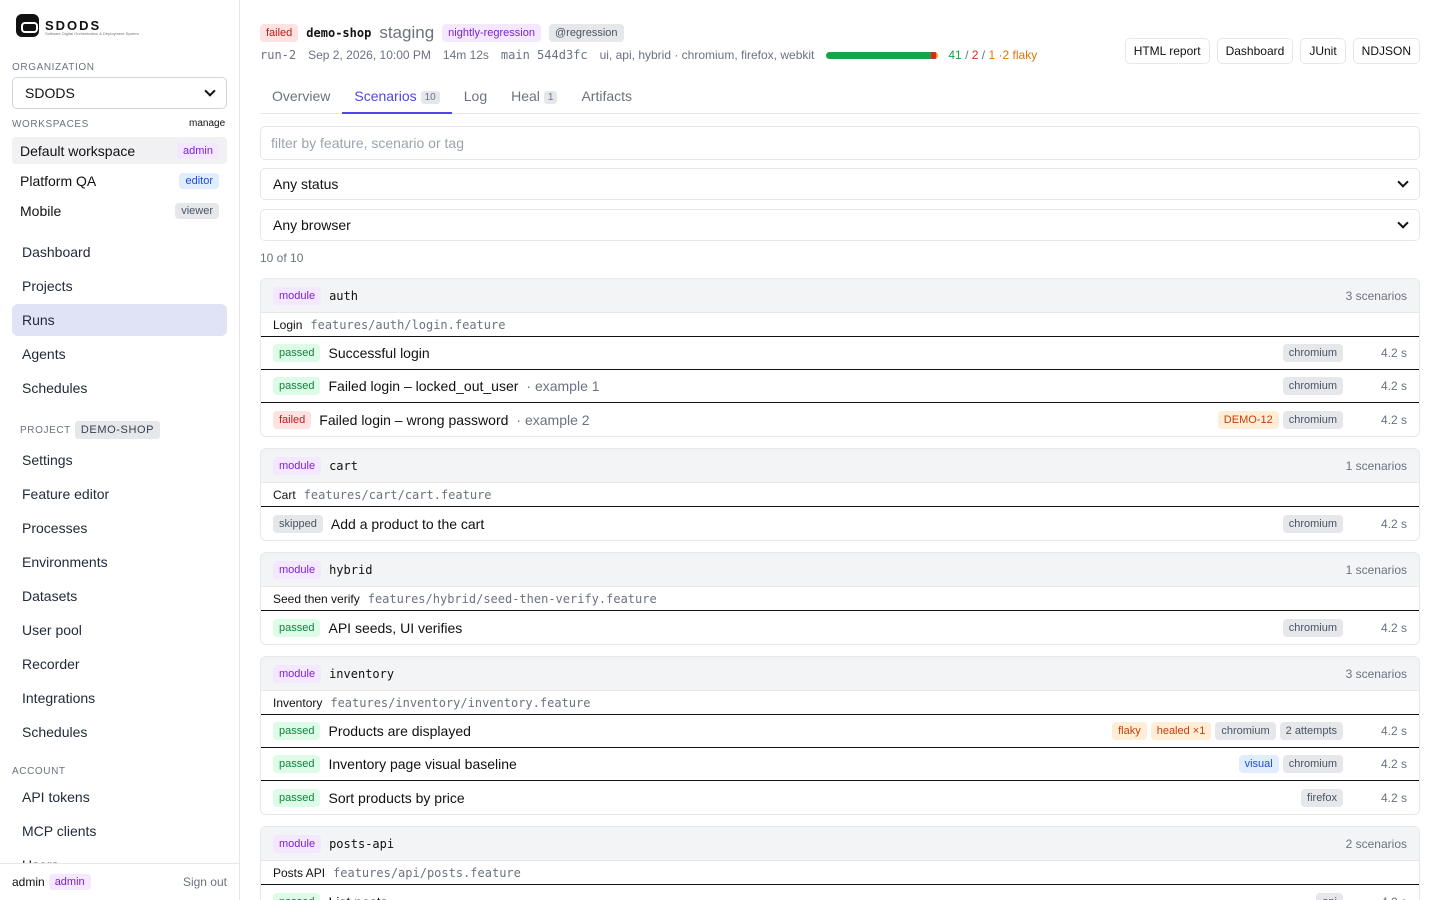 The height and width of the screenshot is (900, 1440). What do you see at coordinates (119, 320) in the screenshot?
I see `nav-runs: Runs` at bounding box center [119, 320].